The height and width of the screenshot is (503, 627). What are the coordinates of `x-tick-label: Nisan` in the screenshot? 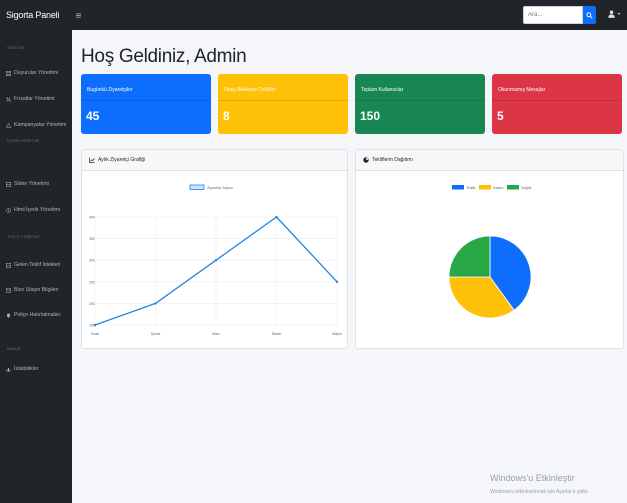 It's located at (276, 334).